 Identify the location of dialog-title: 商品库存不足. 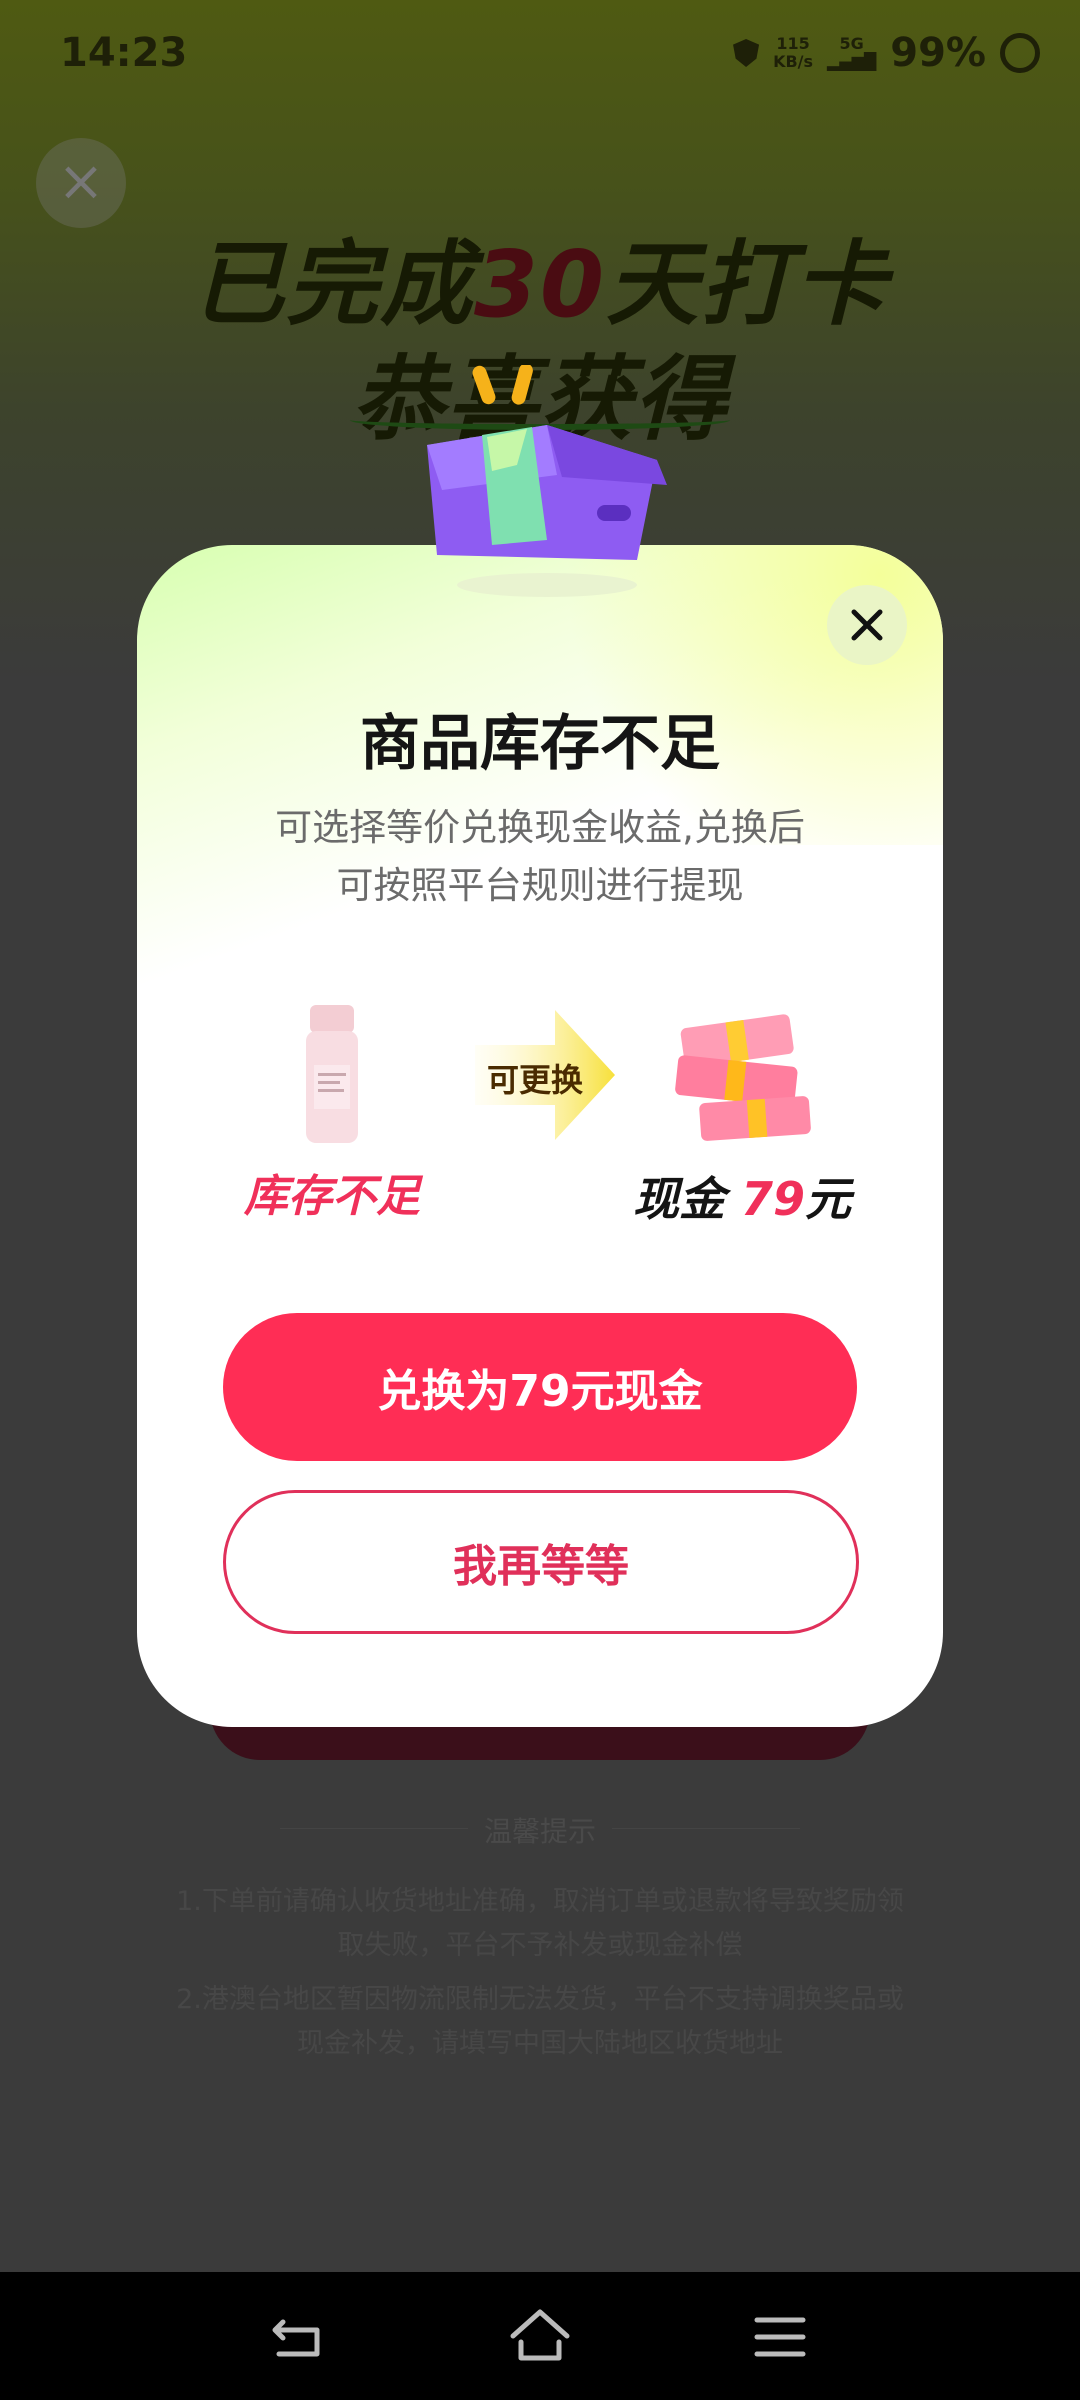
(540, 744).